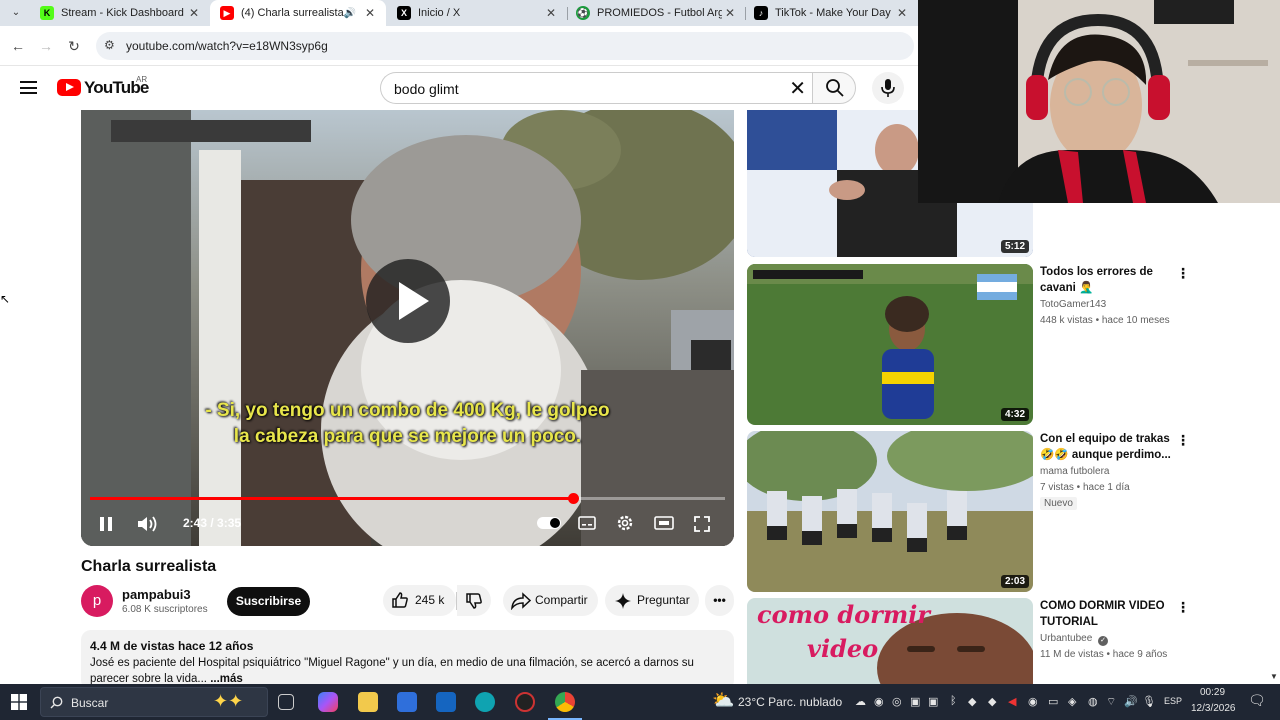  What do you see at coordinates (227, 46) in the screenshot?
I see `url-text: youtube.com/watch?v=e18WN3syp6g` at bounding box center [227, 46].